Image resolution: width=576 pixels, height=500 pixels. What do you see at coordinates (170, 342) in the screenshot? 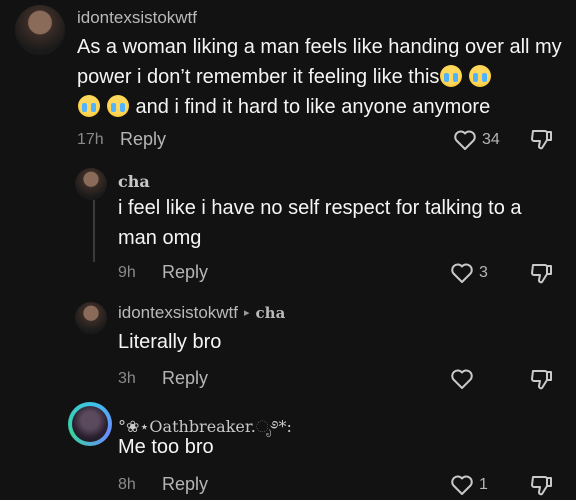
I see `comment-text: Literally bro` at bounding box center [170, 342].